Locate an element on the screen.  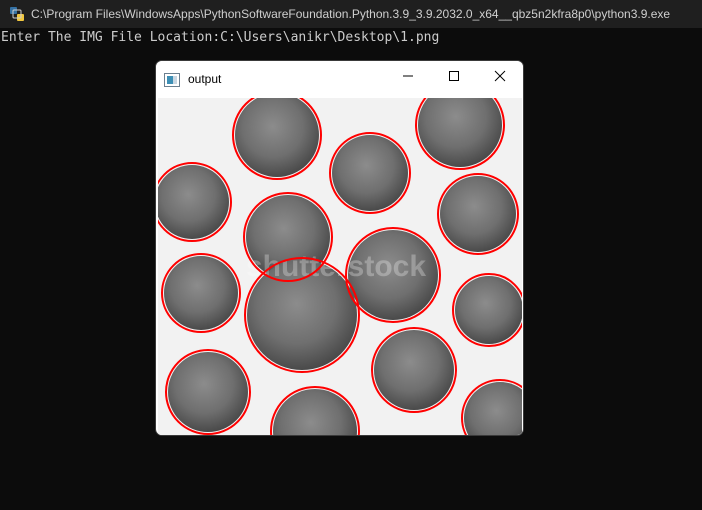
output-titlebar: output is located at coordinates (339, 79).